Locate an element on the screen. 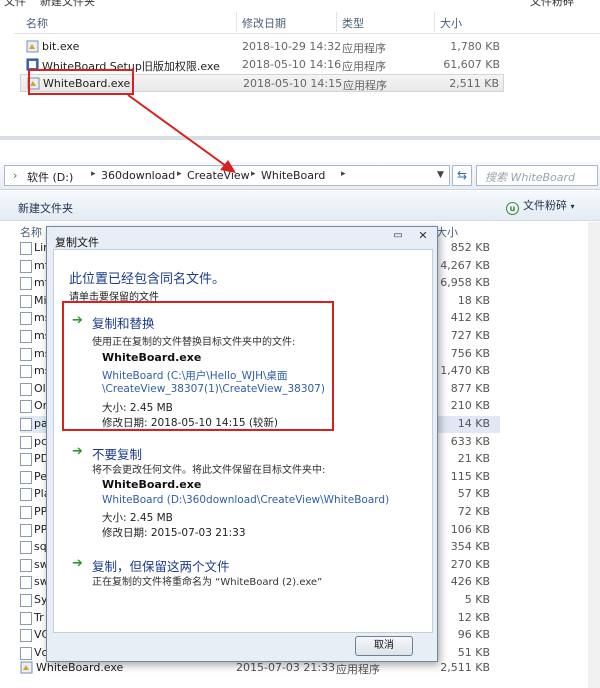 This screenshot has width=600, height=688. breadcrumb-folder: 360download is located at coordinates (138, 175).